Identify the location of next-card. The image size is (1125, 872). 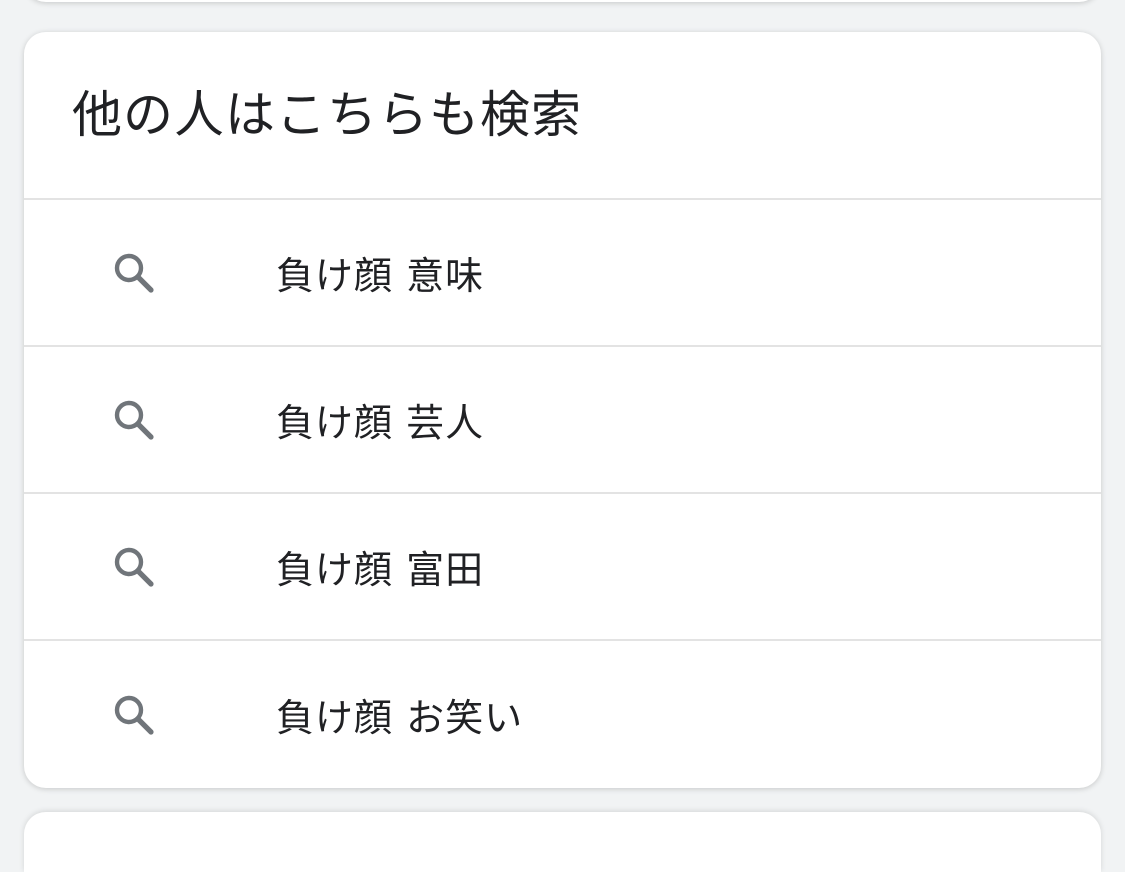
(562, 842).